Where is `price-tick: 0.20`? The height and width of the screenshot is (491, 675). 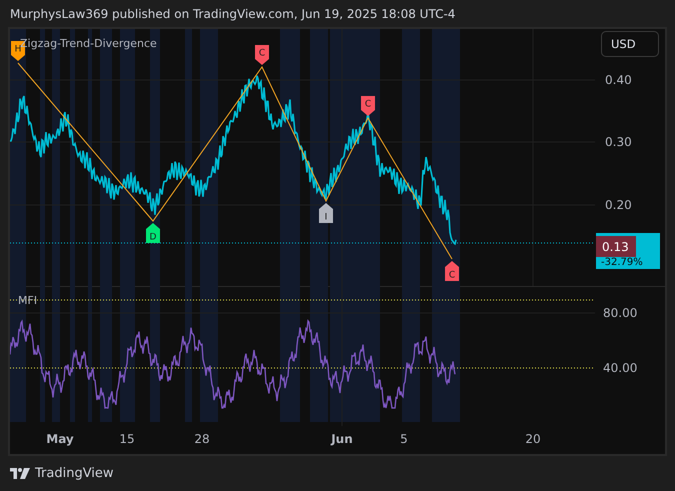
price-tick: 0.20 is located at coordinates (618, 205).